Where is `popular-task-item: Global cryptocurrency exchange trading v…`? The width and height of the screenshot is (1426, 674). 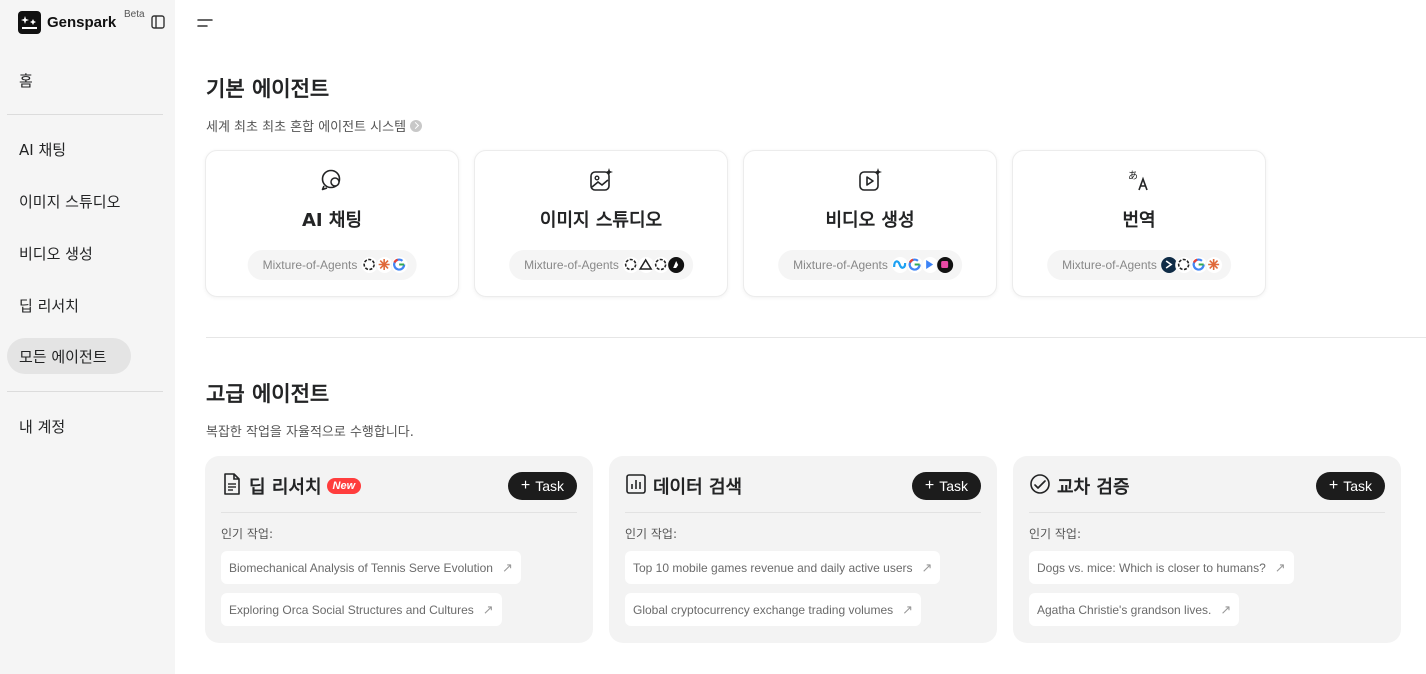
popular-task-item: Global cryptocurrency exchange trading v… is located at coordinates (773, 609).